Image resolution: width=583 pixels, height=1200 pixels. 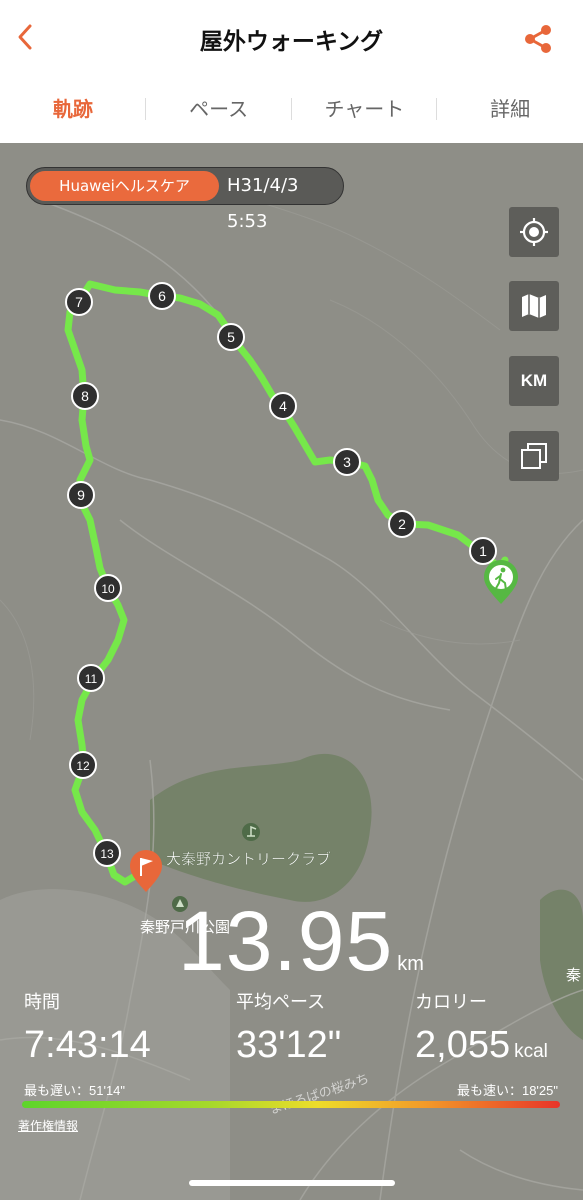 I want to click on pace-label: 平均ペース, so click(x=281, y=1002).